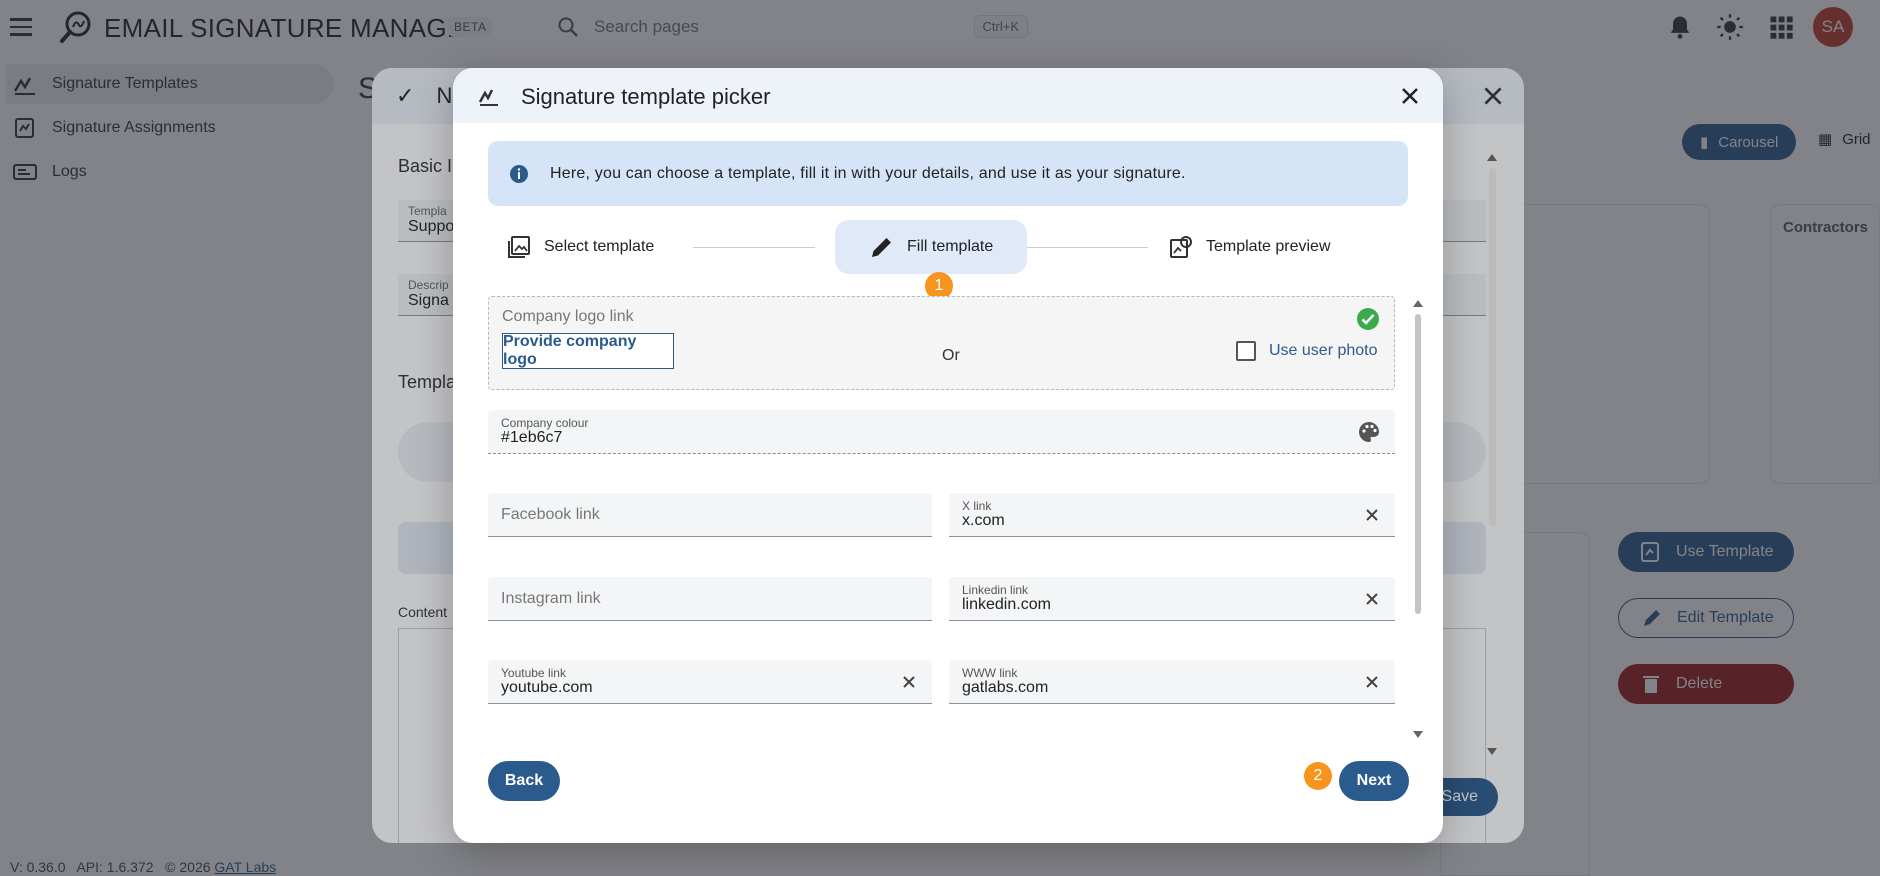 The height and width of the screenshot is (876, 1880). What do you see at coordinates (951, 355) in the screenshot?
I see `or-separator: Or` at bounding box center [951, 355].